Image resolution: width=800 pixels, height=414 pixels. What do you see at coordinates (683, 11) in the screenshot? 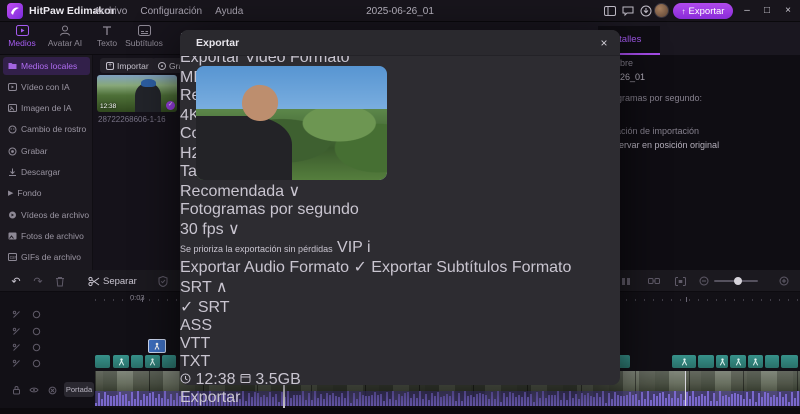
I see `upload-icon: ↑` at bounding box center [683, 11].